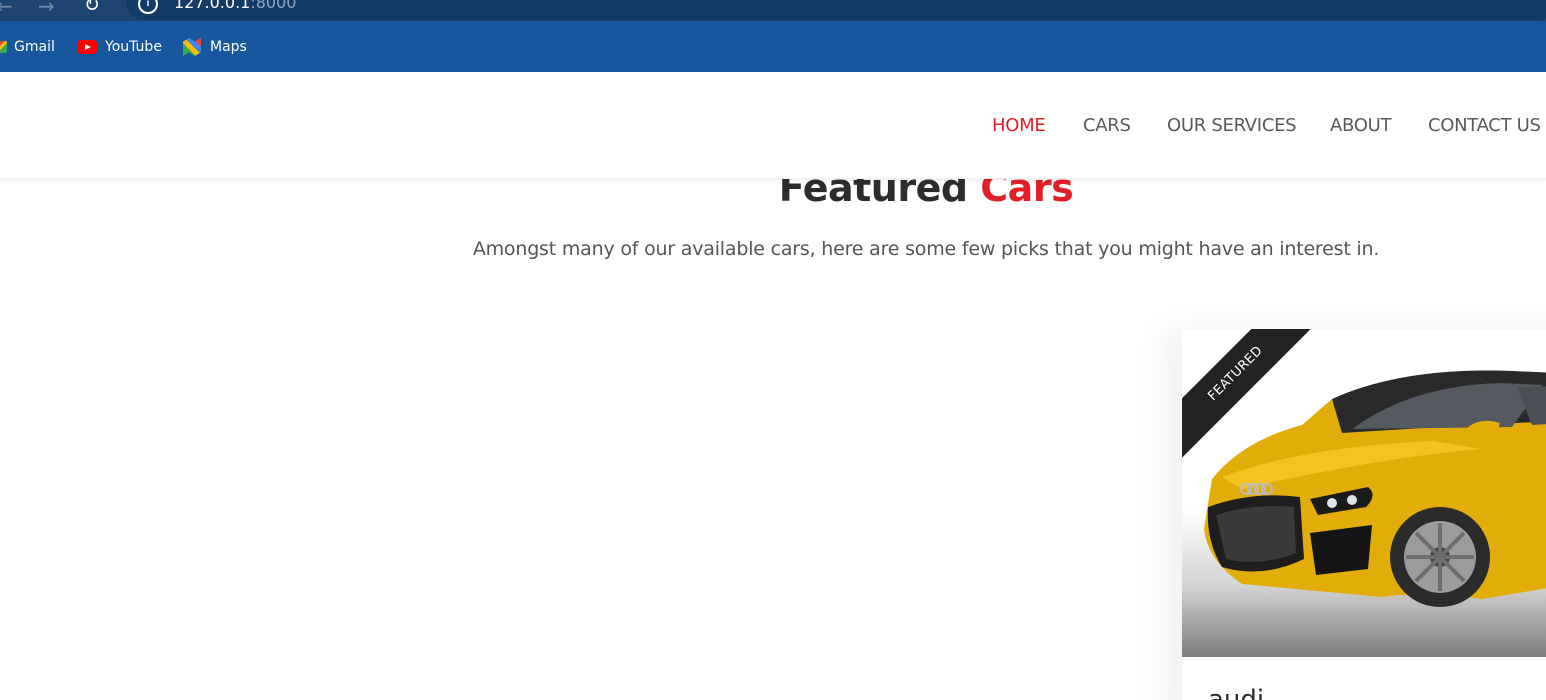 This screenshot has height=700, width=1546. Describe the element at coordinates (34, 47) in the screenshot. I see `bookmark-label: Gmail` at that location.